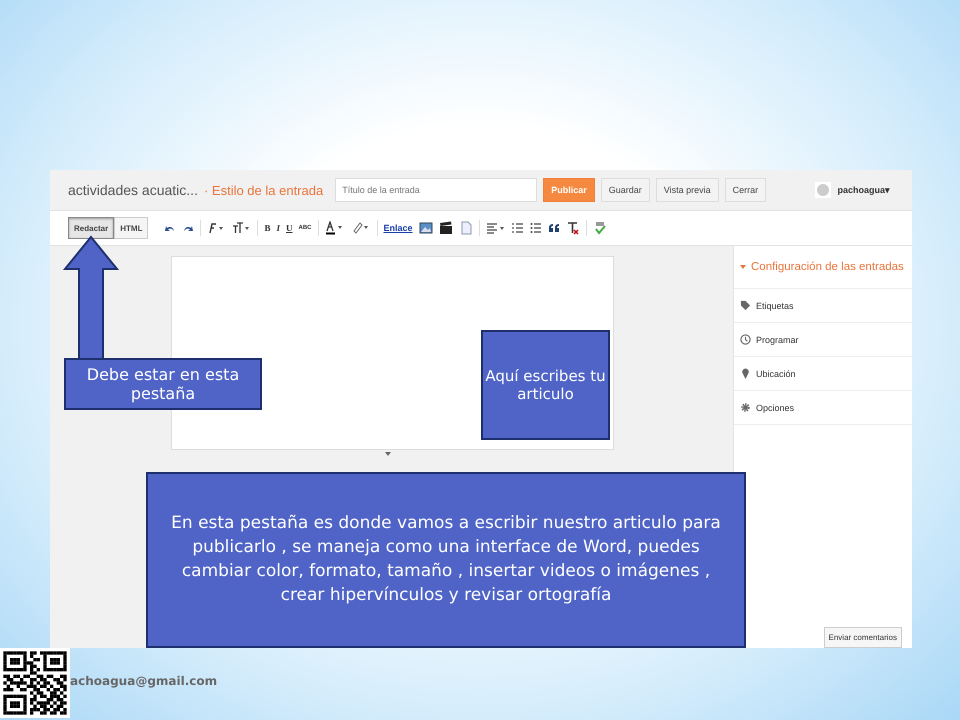 The height and width of the screenshot is (720, 960). What do you see at coordinates (745, 339) in the screenshot?
I see `clock-icon` at bounding box center [745, 339].